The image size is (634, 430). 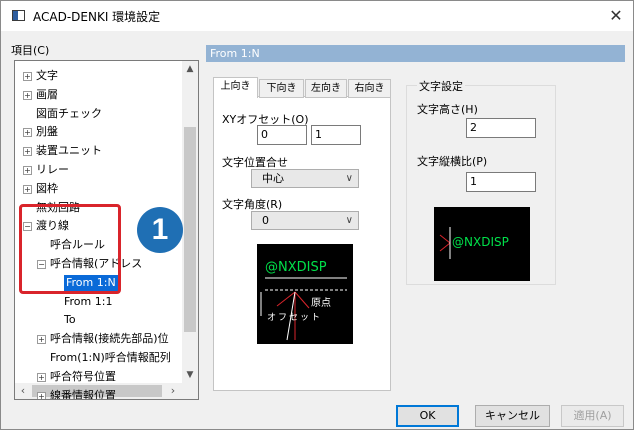 I want to click on offset-x-field: 0, so click(x=282, y=135).